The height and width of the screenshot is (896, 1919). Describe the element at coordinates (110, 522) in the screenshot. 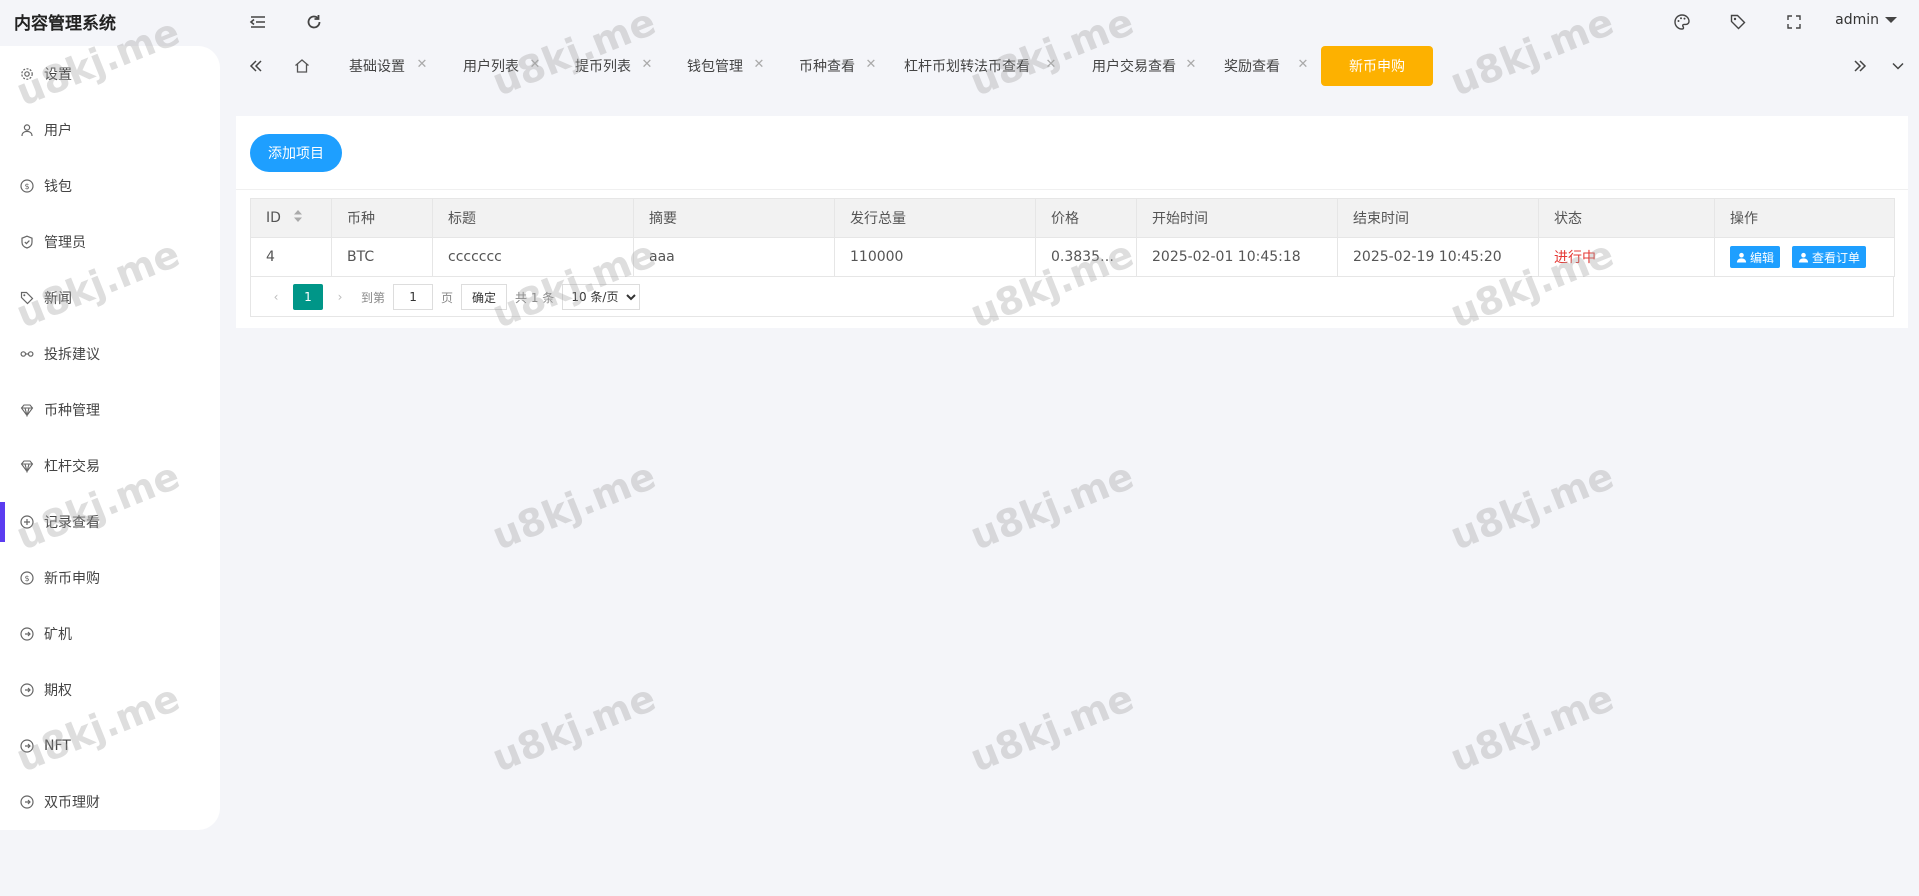

I see `sidebar-item-records: 记录查看` at that location.